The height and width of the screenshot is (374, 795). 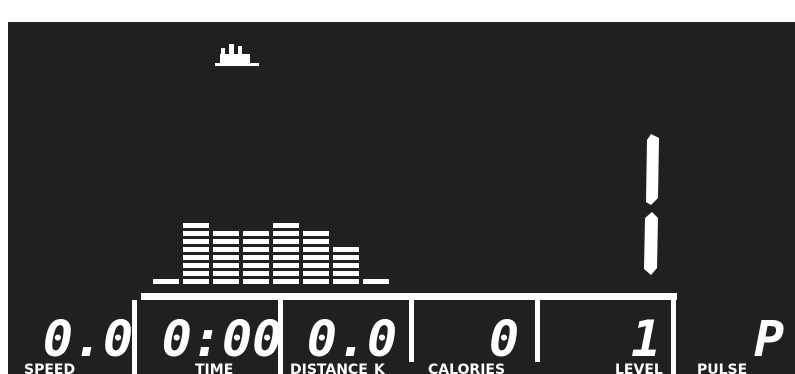 What do you see at coordinates (409, 296) in the screenshot?
I see `profile-baseline` at bounding box center [409, 296].